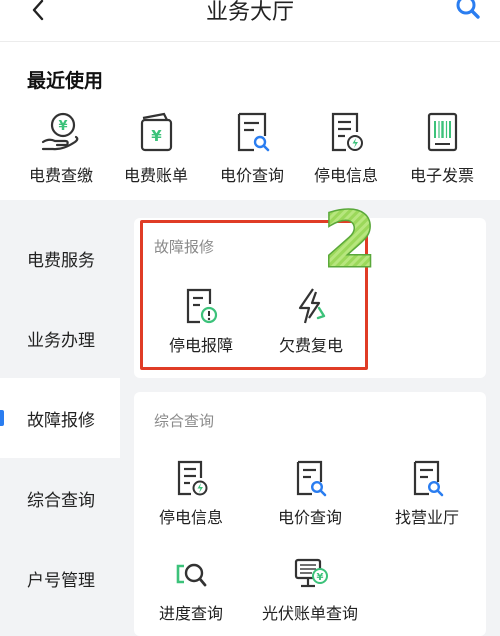 Image resolution: width=500 pixels, height=636 pixels. What do you see at coordinates (468, 12) in the screenshot?
I see `search-icon` at bounding box center [468, 12].